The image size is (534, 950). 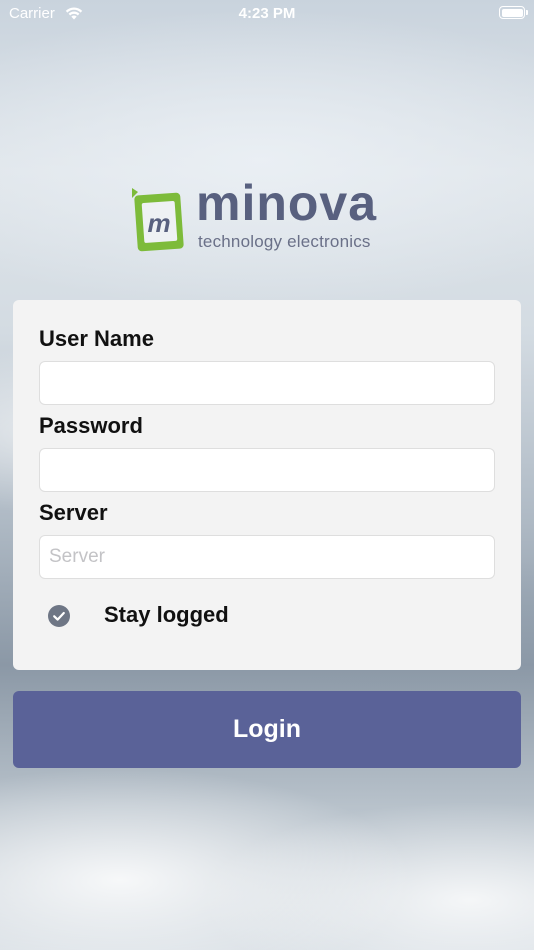 I want to click on server-label: Server, so click(x=73, y=512).